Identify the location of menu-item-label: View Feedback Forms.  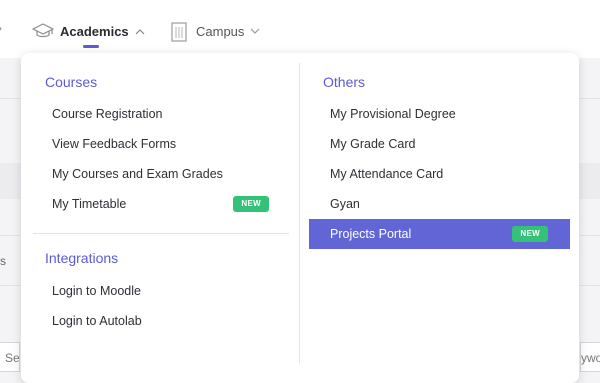
(114, 144).